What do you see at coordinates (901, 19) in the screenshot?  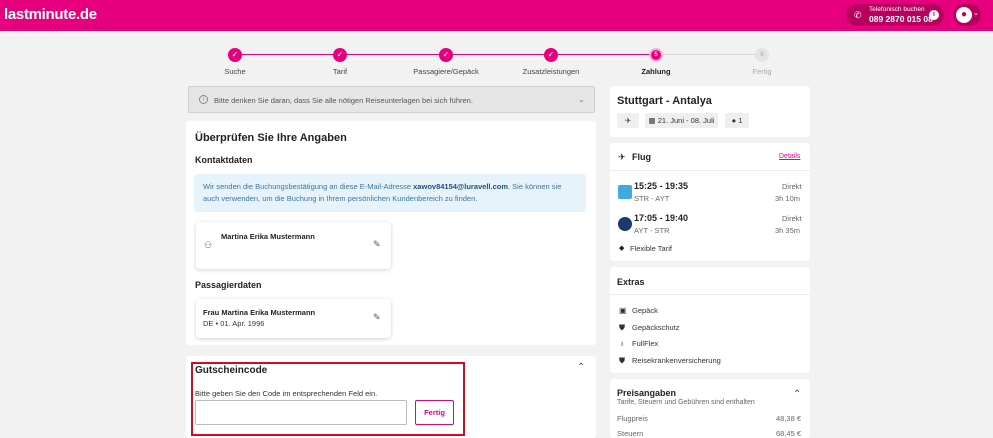 I see `phone-number: 089 2870 015 08` at bounding box center [901, 19].